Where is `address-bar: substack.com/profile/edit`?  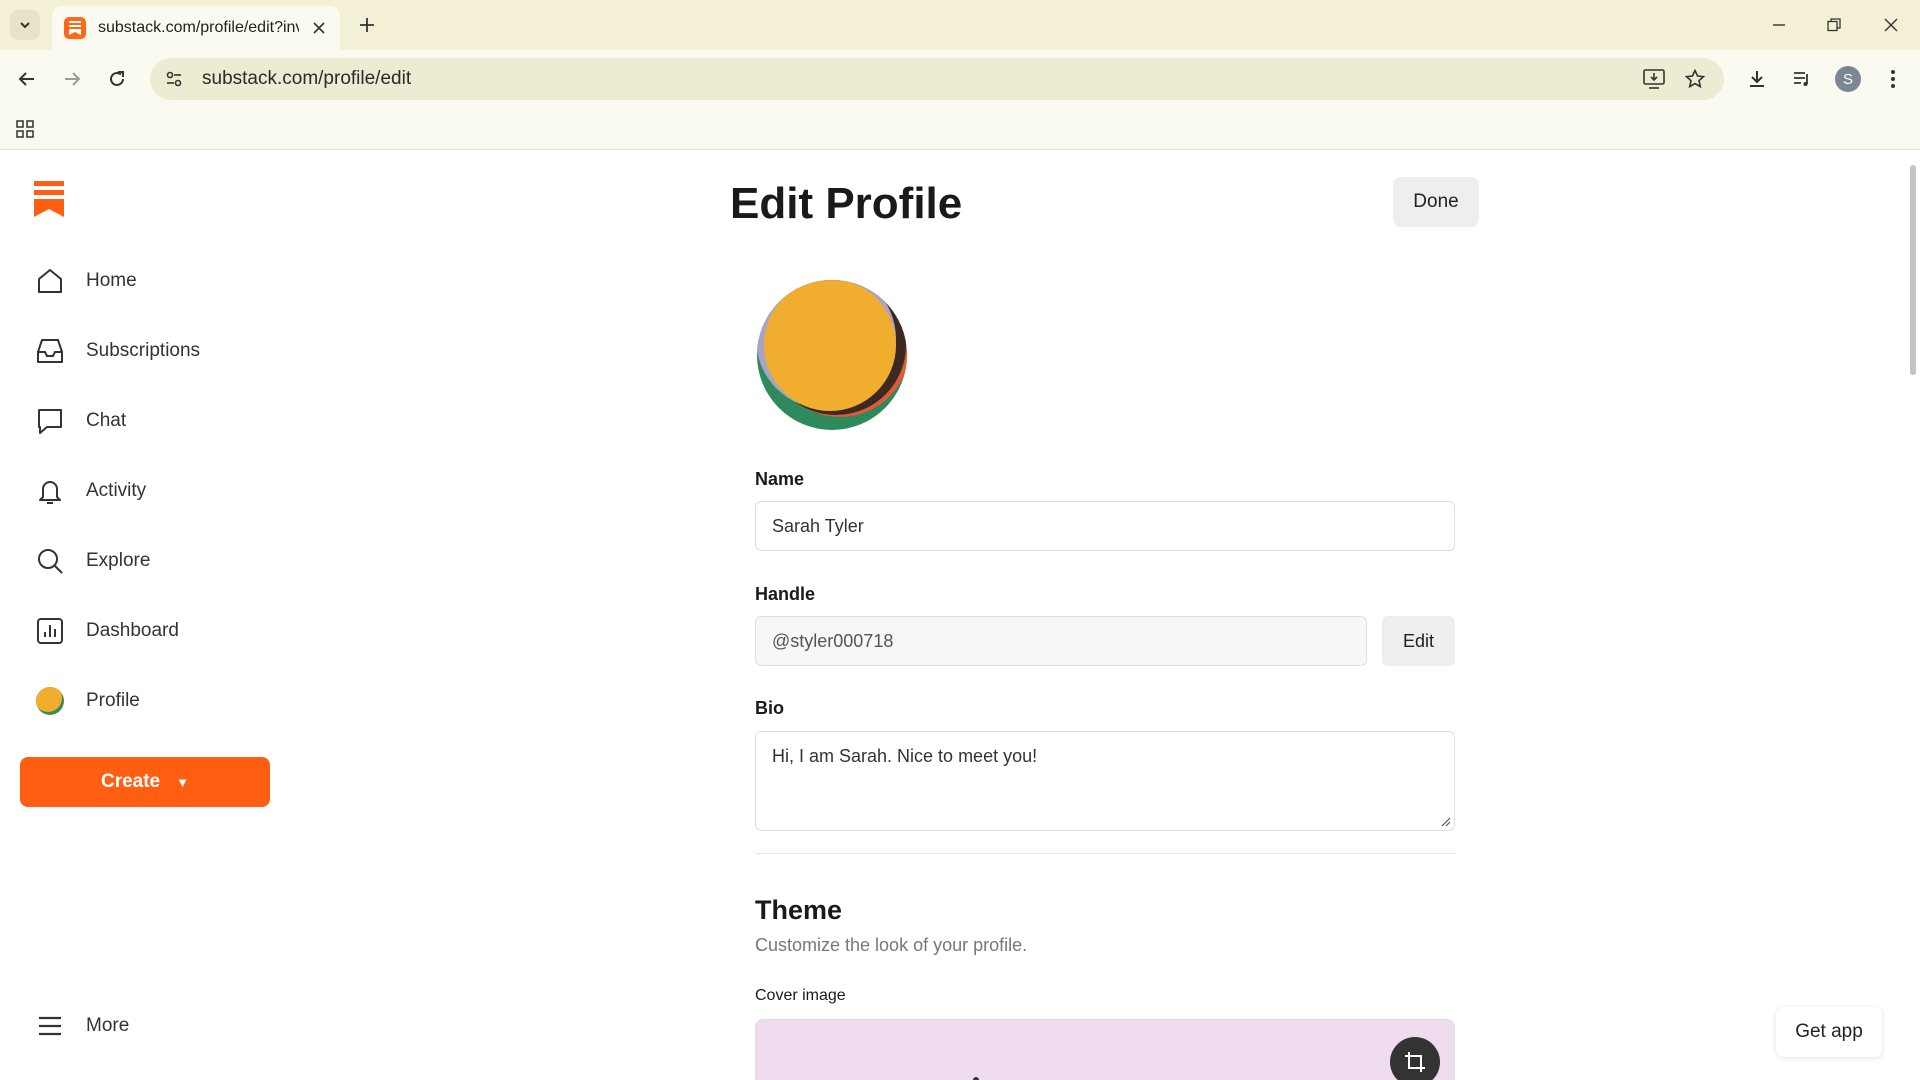 address-bar: substack.com/profile/edit is located at coordinates (937, 79).